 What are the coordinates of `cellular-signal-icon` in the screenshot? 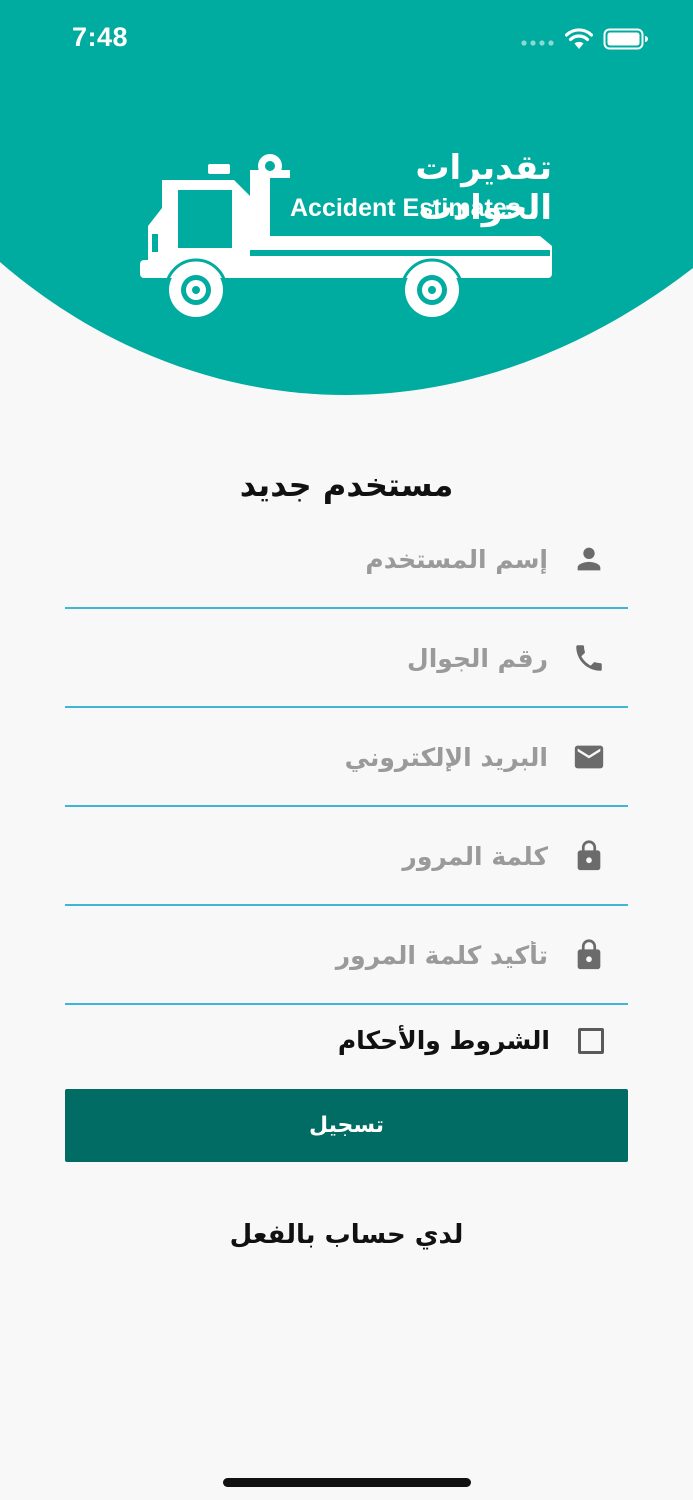 It's located at (538, 41).